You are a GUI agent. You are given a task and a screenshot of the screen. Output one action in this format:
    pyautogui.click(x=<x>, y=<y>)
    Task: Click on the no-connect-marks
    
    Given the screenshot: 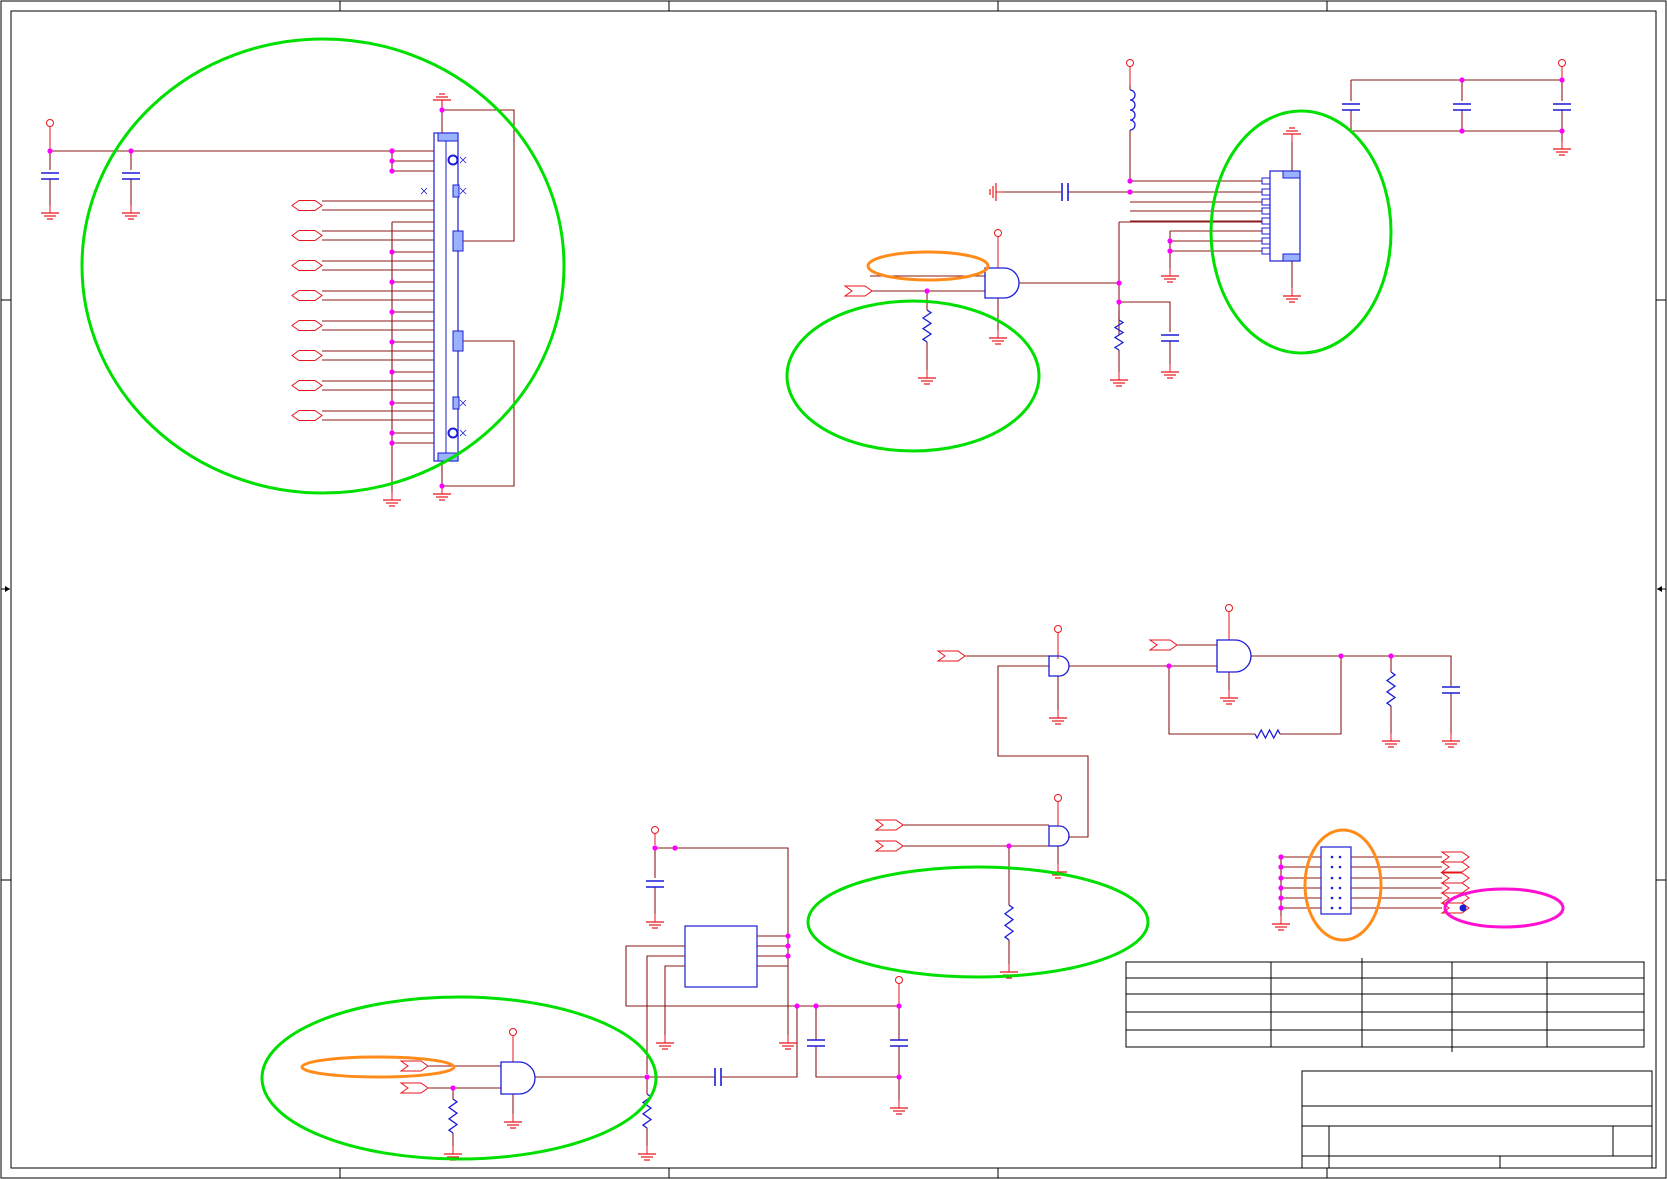 What is the action you would take?
    pyautogui.click(x=443, y=296)
    